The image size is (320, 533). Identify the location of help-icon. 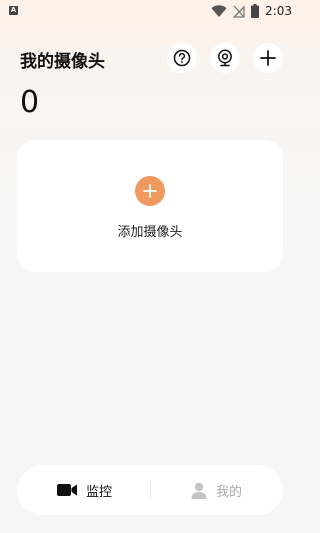
(182, 58).